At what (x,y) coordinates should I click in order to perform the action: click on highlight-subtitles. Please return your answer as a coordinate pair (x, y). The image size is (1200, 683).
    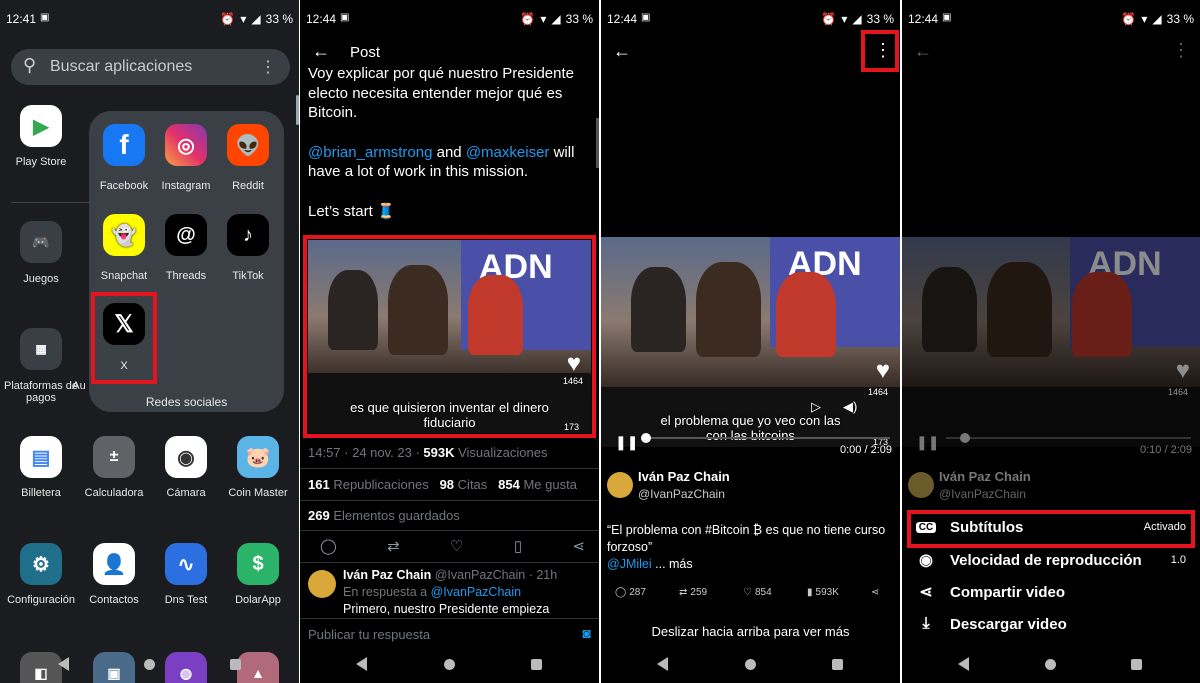
    Looking at the image, I should click on (1051, 529).